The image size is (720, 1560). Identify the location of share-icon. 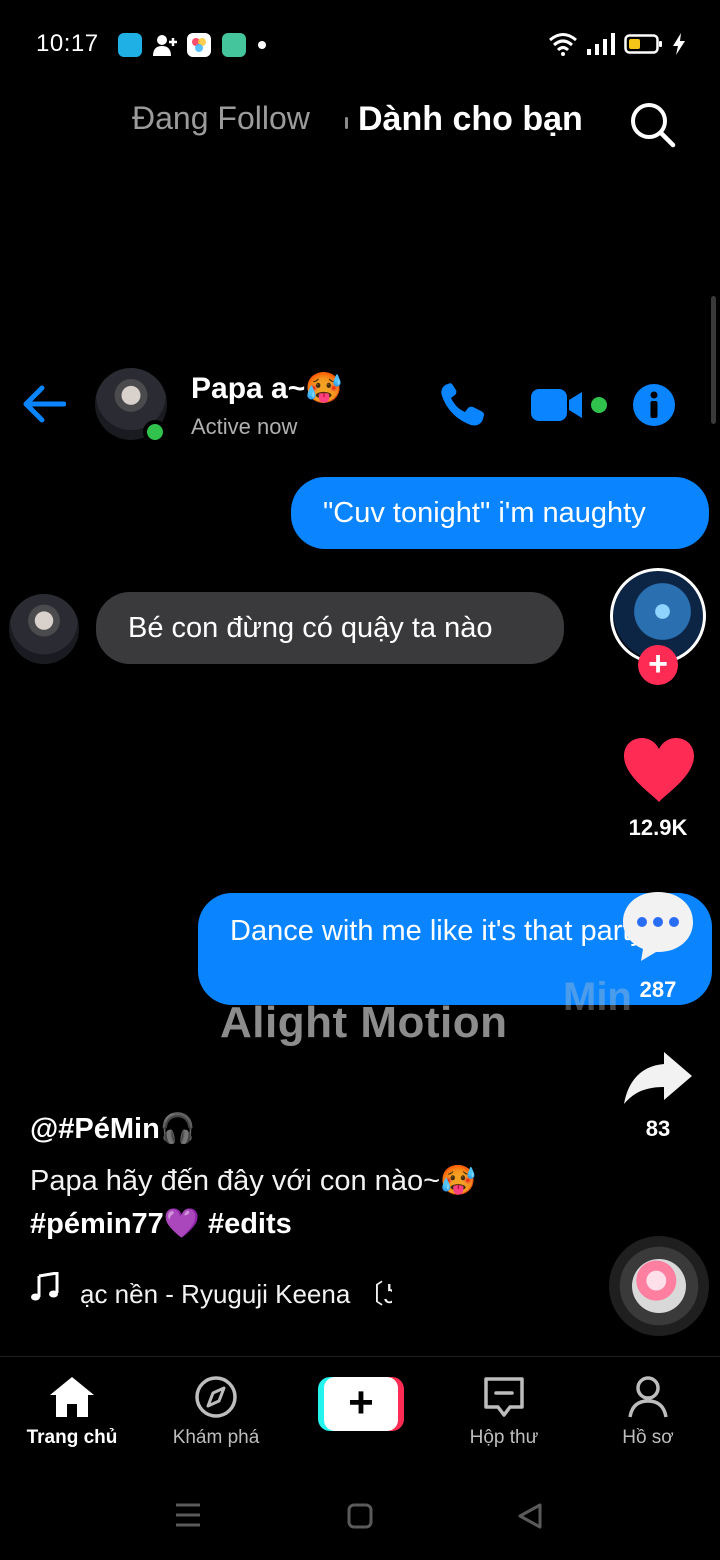
(658, 1078).